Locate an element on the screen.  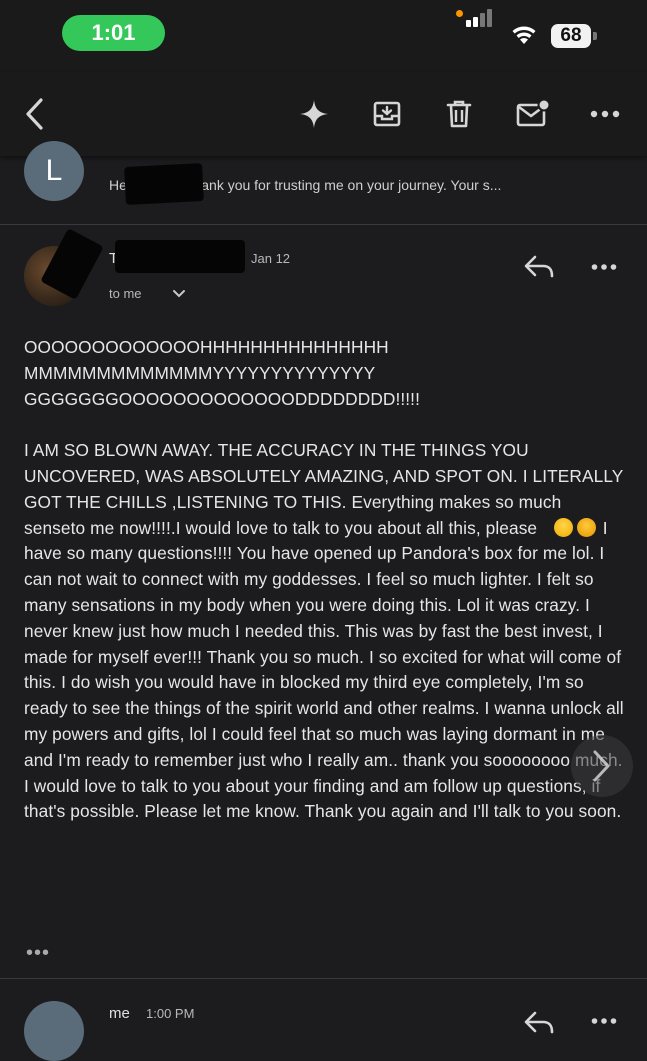
body-line: GGGGGGGOOOOOOOOOOOOODDDDDDDD!!!!! is located at coordinates (222, 398).